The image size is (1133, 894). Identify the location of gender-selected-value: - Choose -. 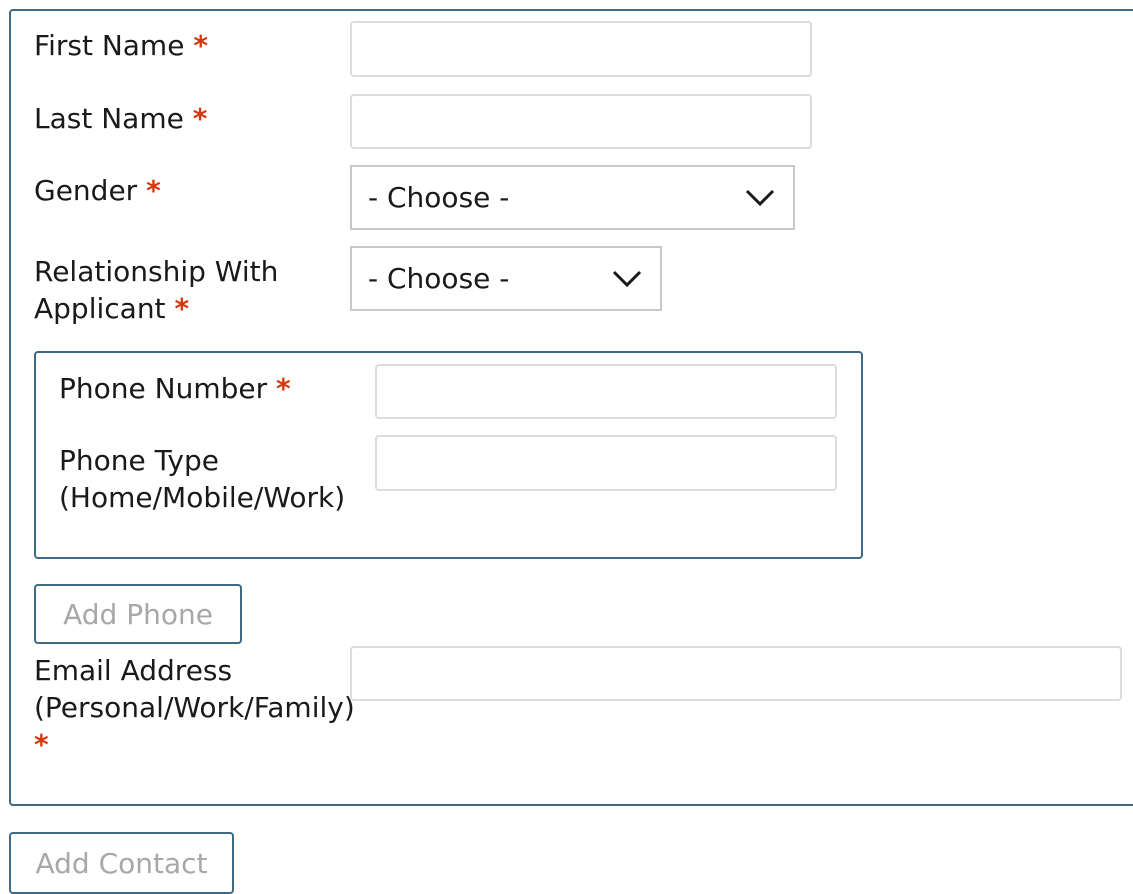
(439, 197).